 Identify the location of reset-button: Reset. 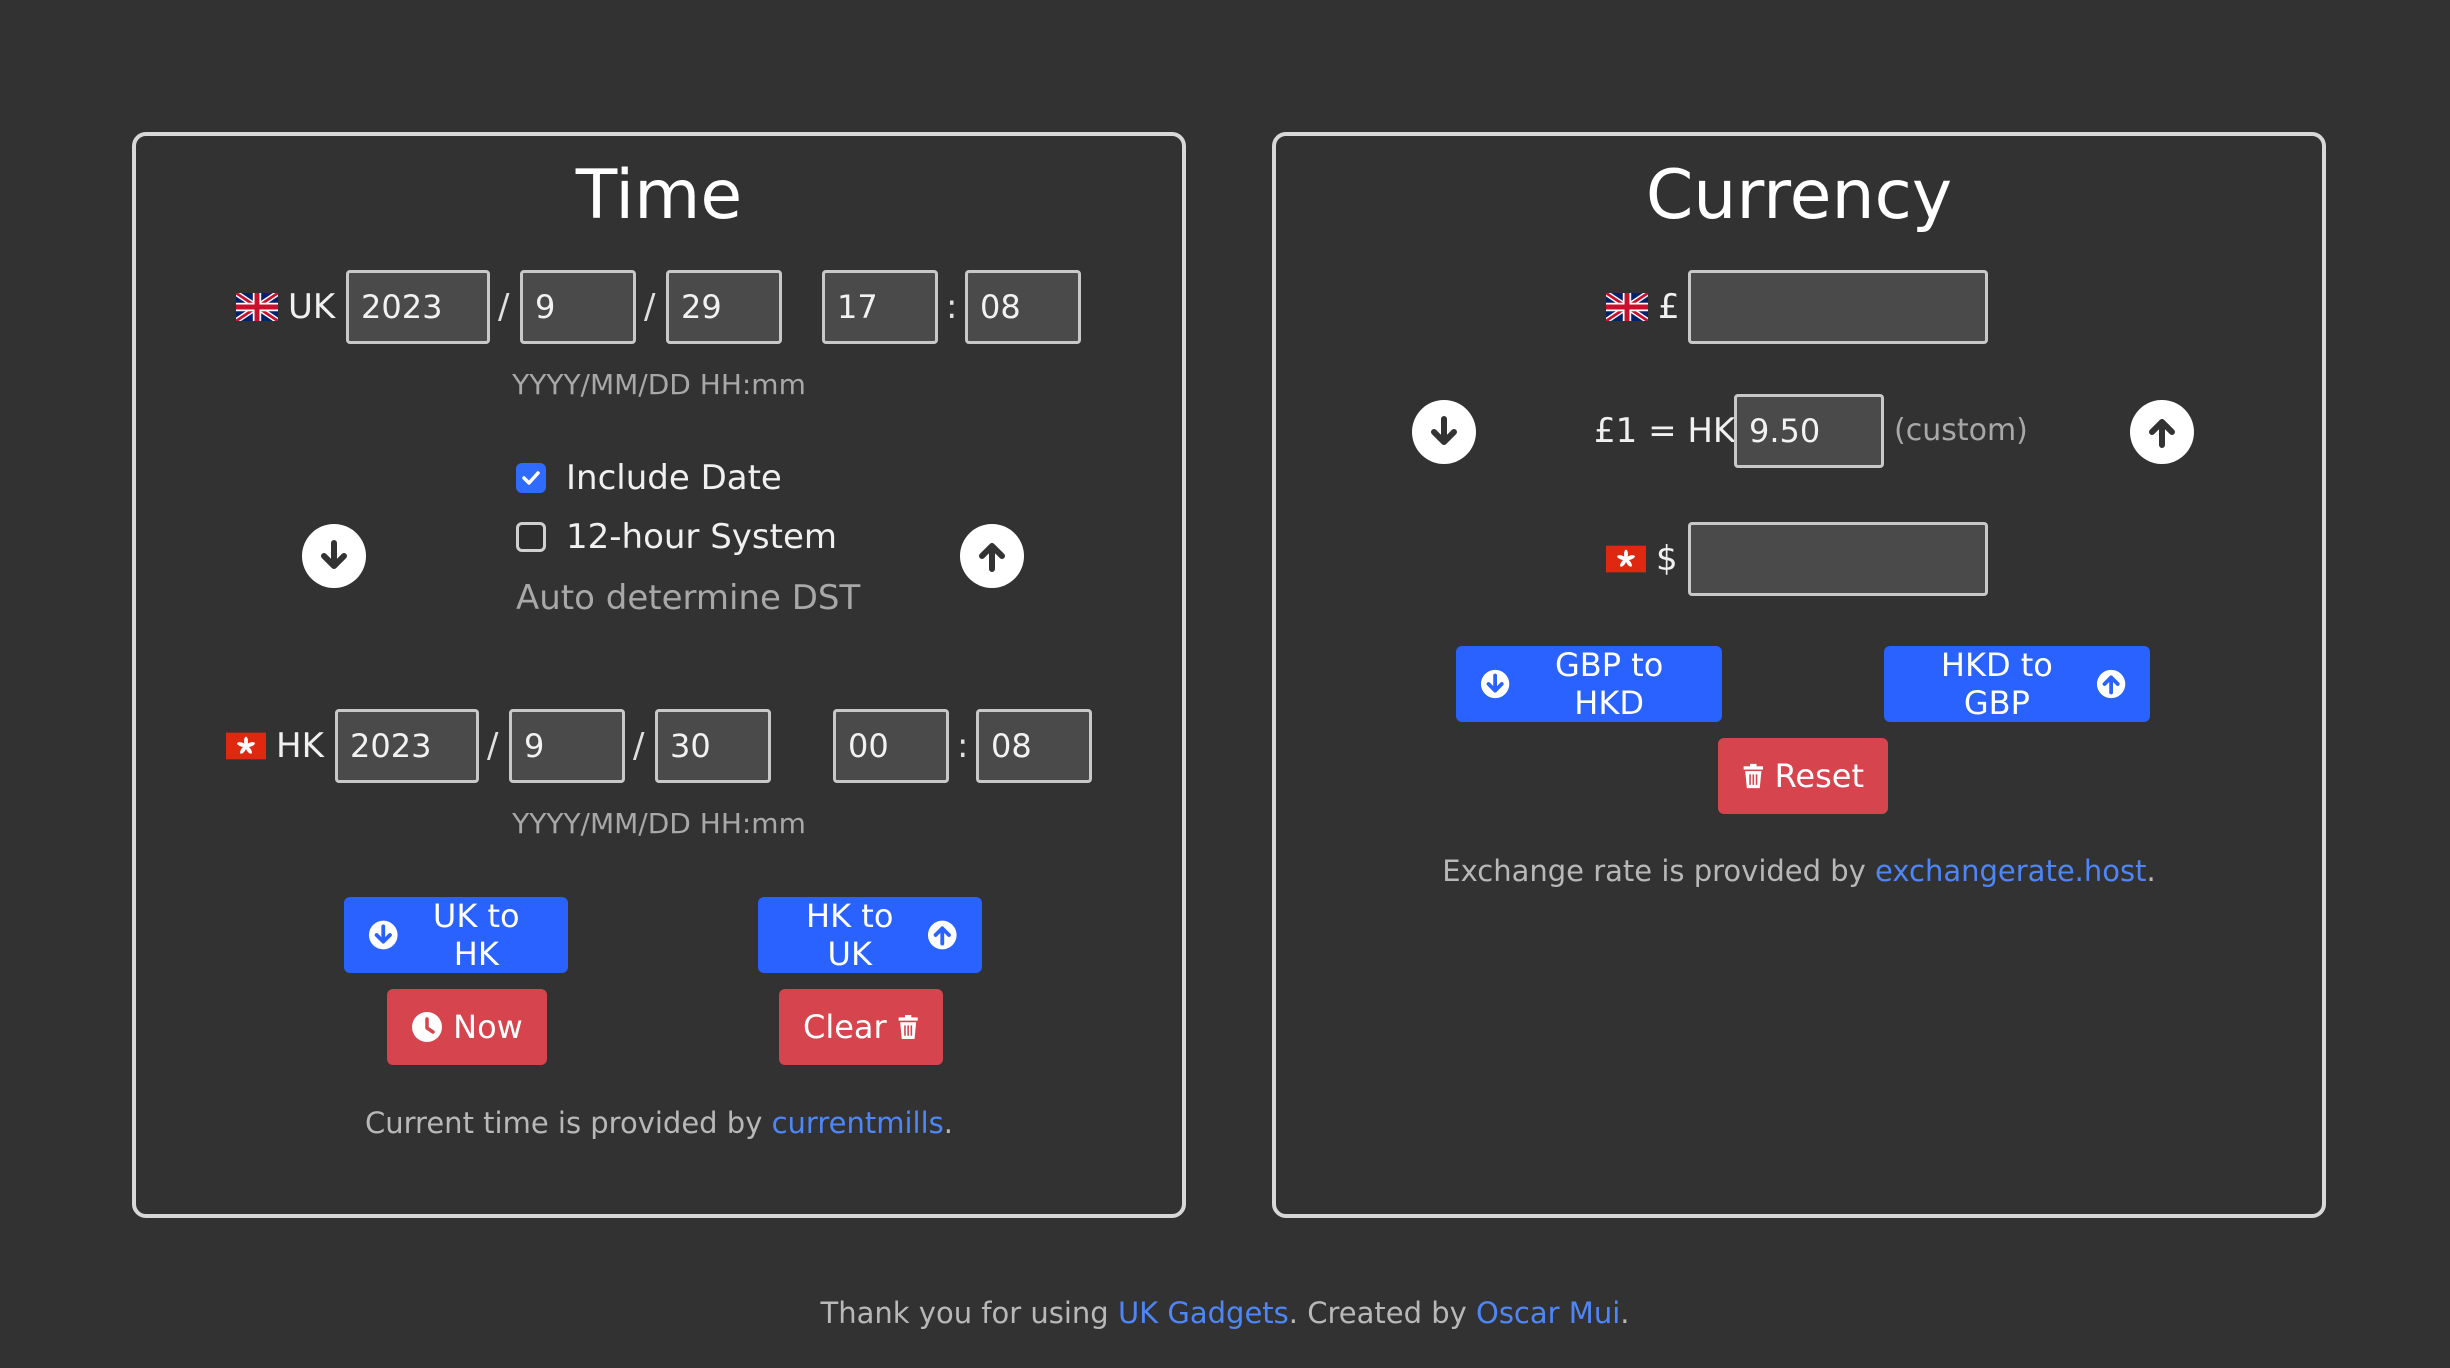
(1803, 776).